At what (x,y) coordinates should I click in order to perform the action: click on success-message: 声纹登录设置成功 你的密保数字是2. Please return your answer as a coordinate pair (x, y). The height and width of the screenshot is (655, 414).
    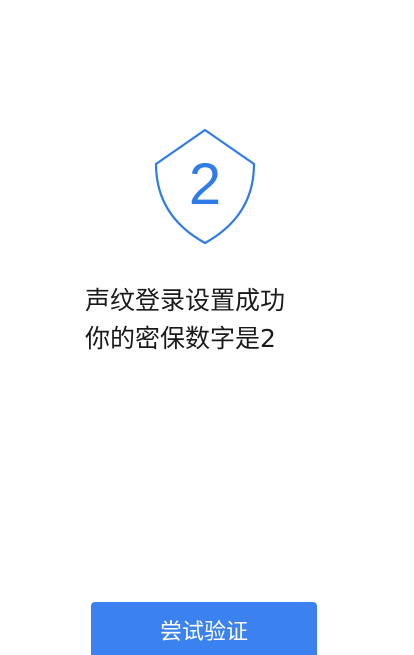
    Looking at the image, I should click on (235, 320).